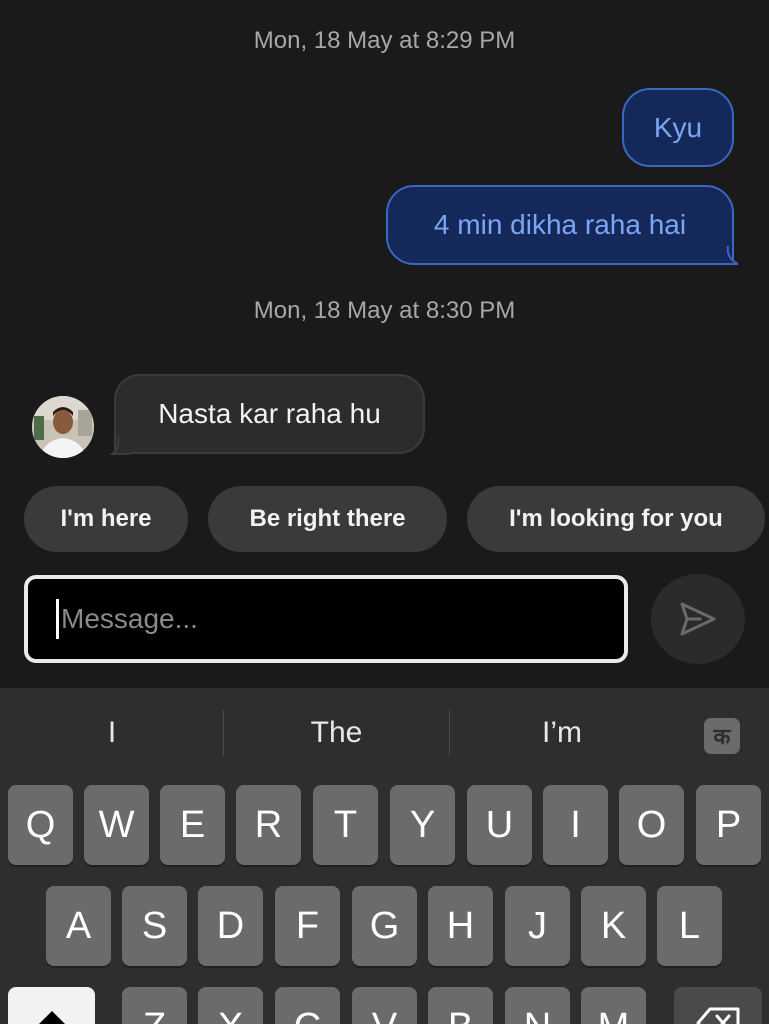 This screenshot has width=769, height=1024. I want to click on avatar-photo, so click(63, 427).